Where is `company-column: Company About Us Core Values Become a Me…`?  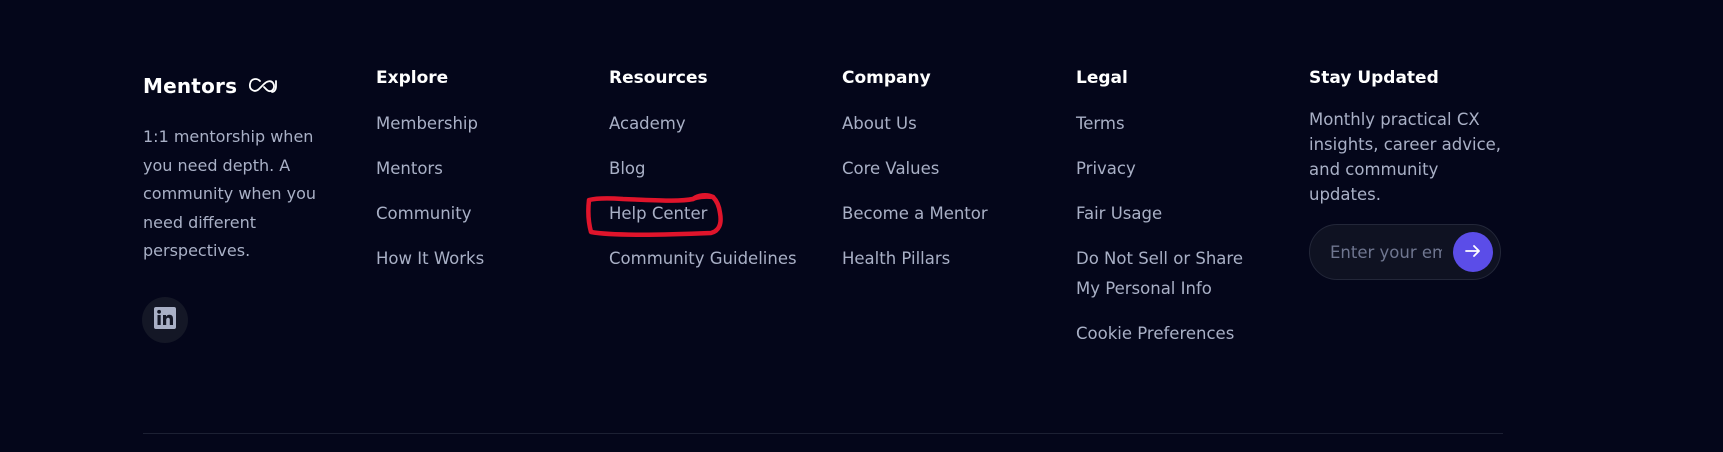 company-column: Company About Us Core Values Become a Me… is located at coordinates (915, 177).